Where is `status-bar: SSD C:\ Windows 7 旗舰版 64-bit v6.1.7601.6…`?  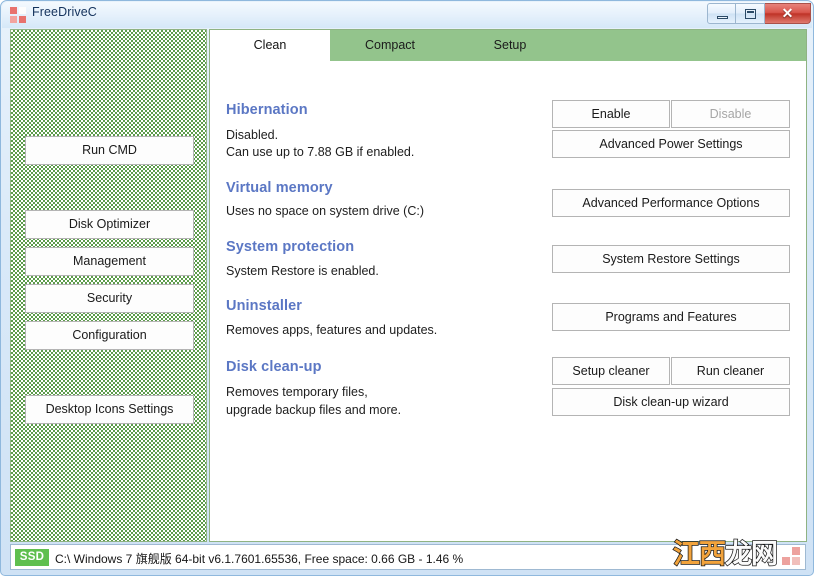 status-bar: SSD C:\ Windows 7 旗舰版 64-bit v6.1.7601.6… is located at coordinates (408, 557).